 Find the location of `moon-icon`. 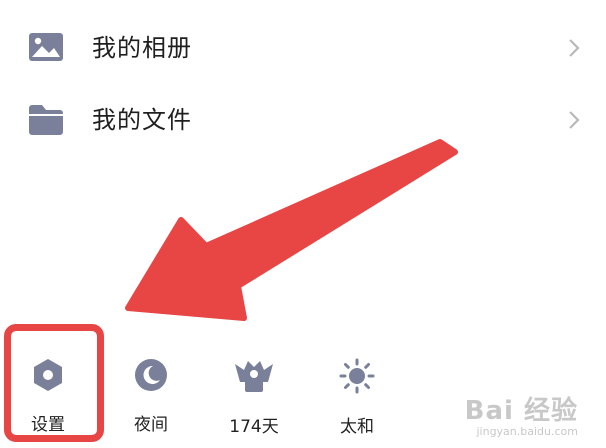

moon-icon is located at coordinates (151, 377).